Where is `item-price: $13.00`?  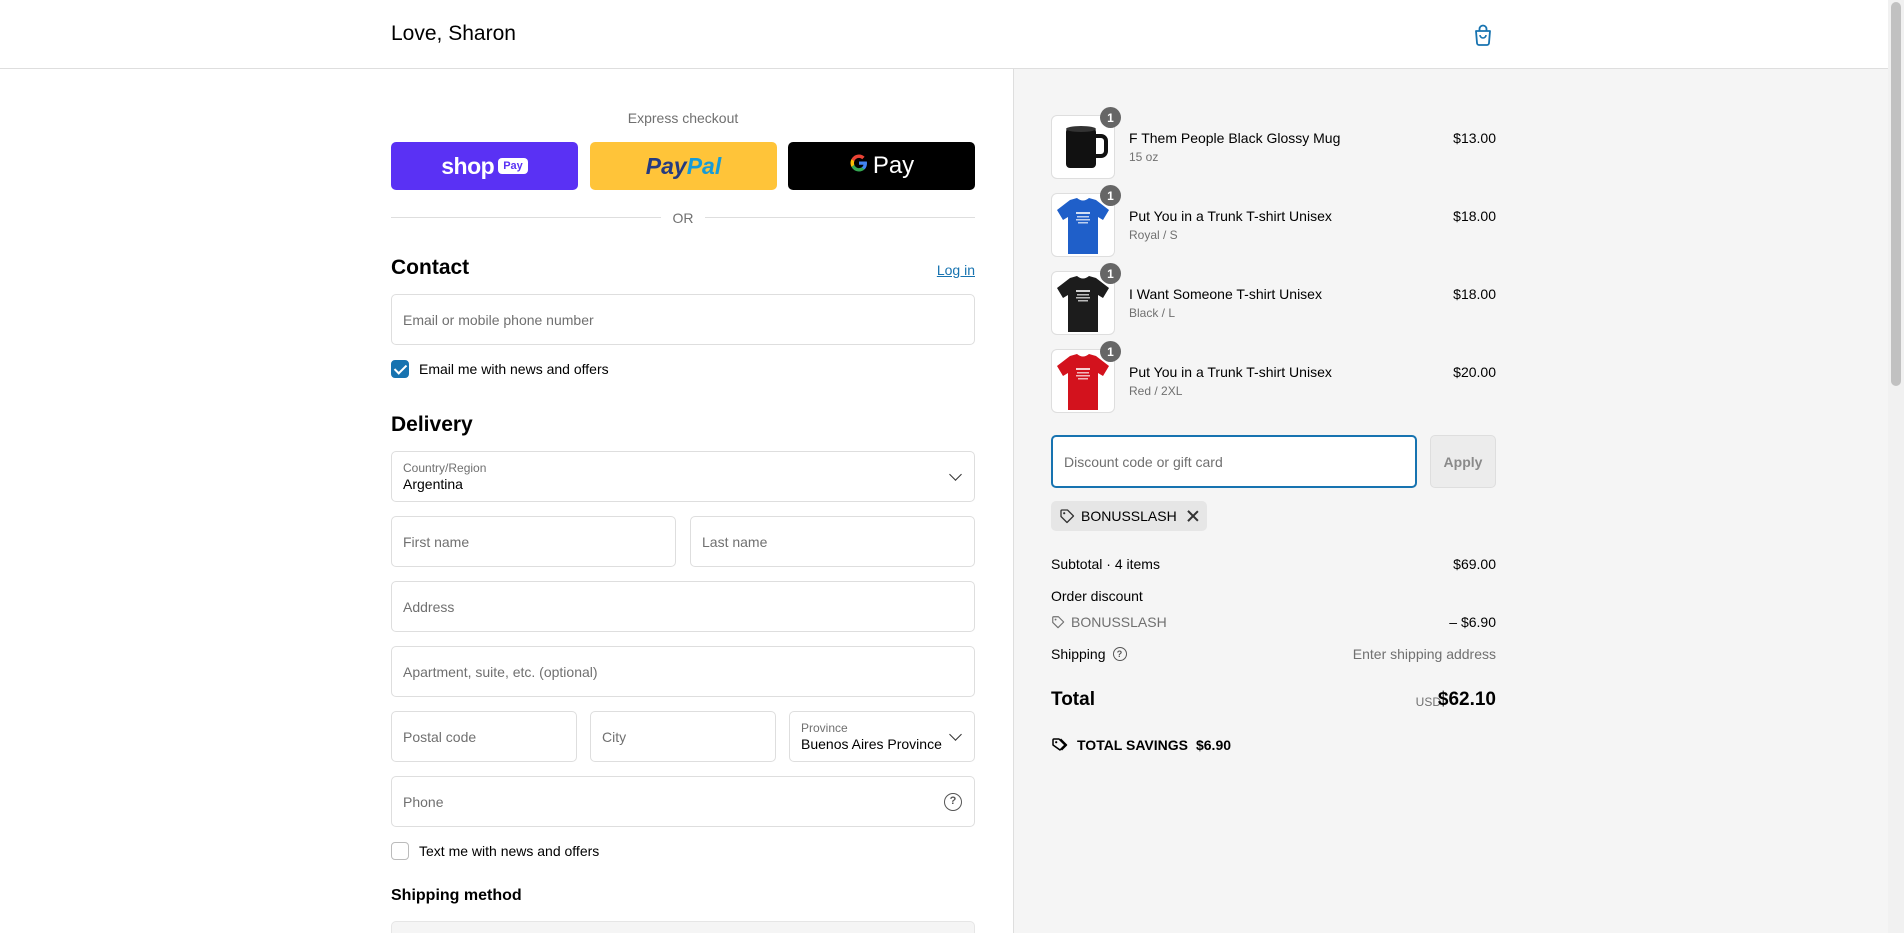
item-price: $13.00 is located at coordinates (1474, 138).